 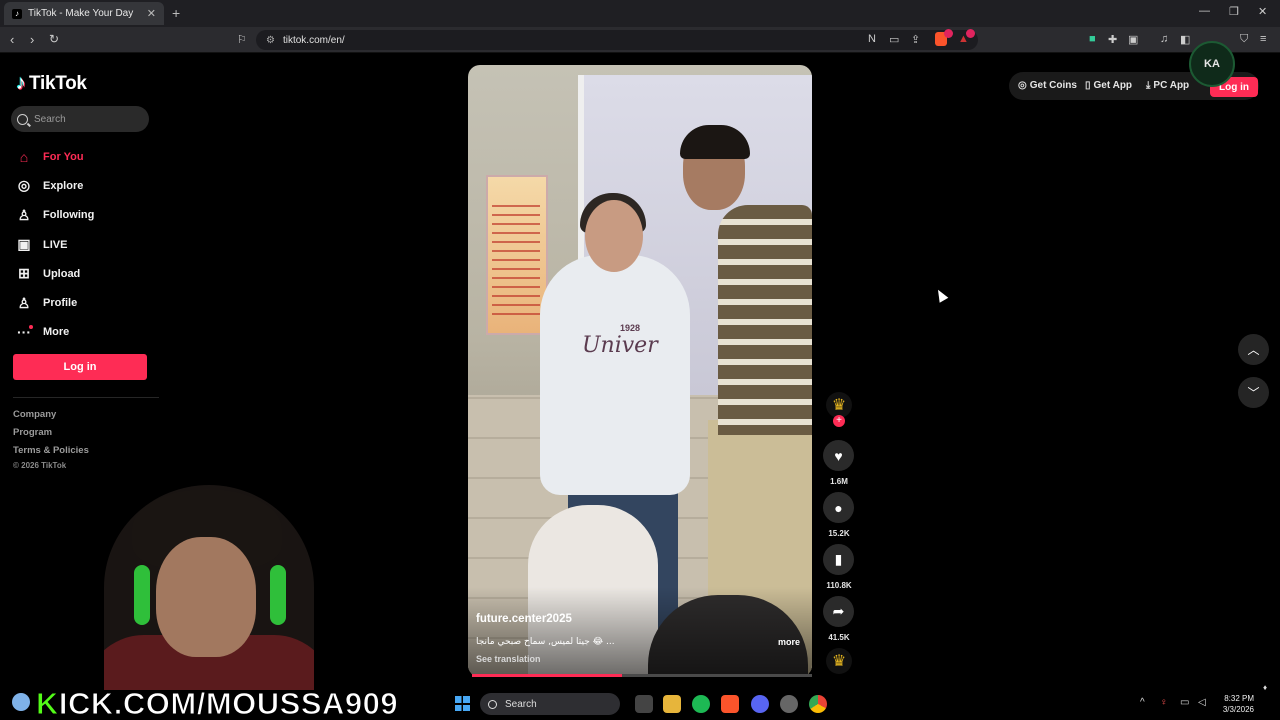 I want to click on tiktok-favicon-icon: ♪, so click(x=17, y=13).